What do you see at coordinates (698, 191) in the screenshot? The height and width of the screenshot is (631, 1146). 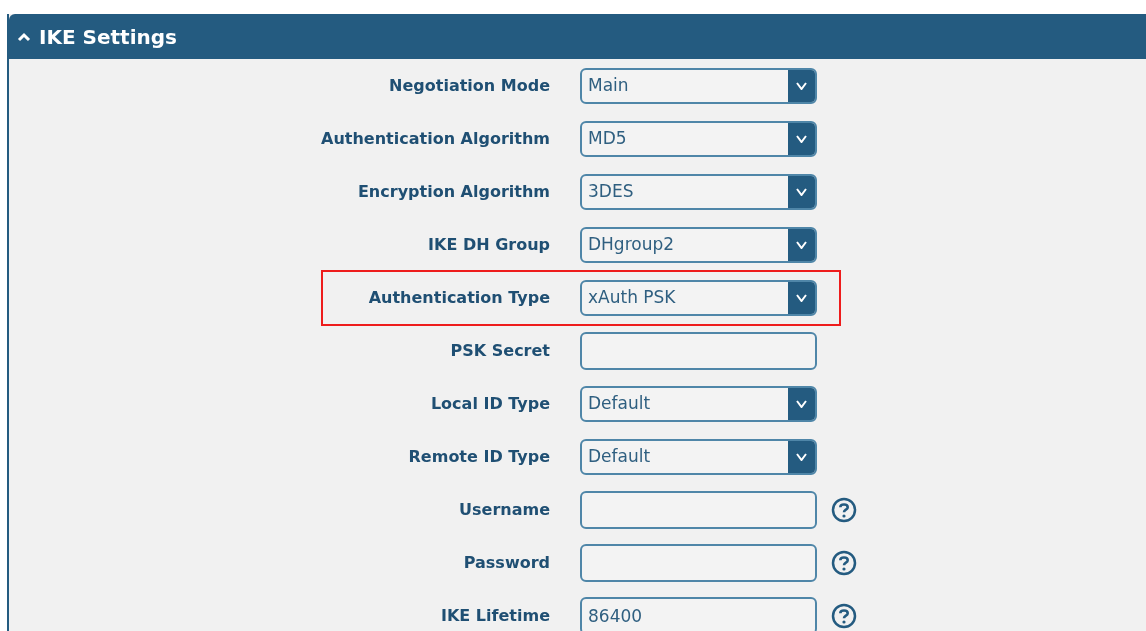 I see `dropdown: 3DES` at bounding box center [698, 191].